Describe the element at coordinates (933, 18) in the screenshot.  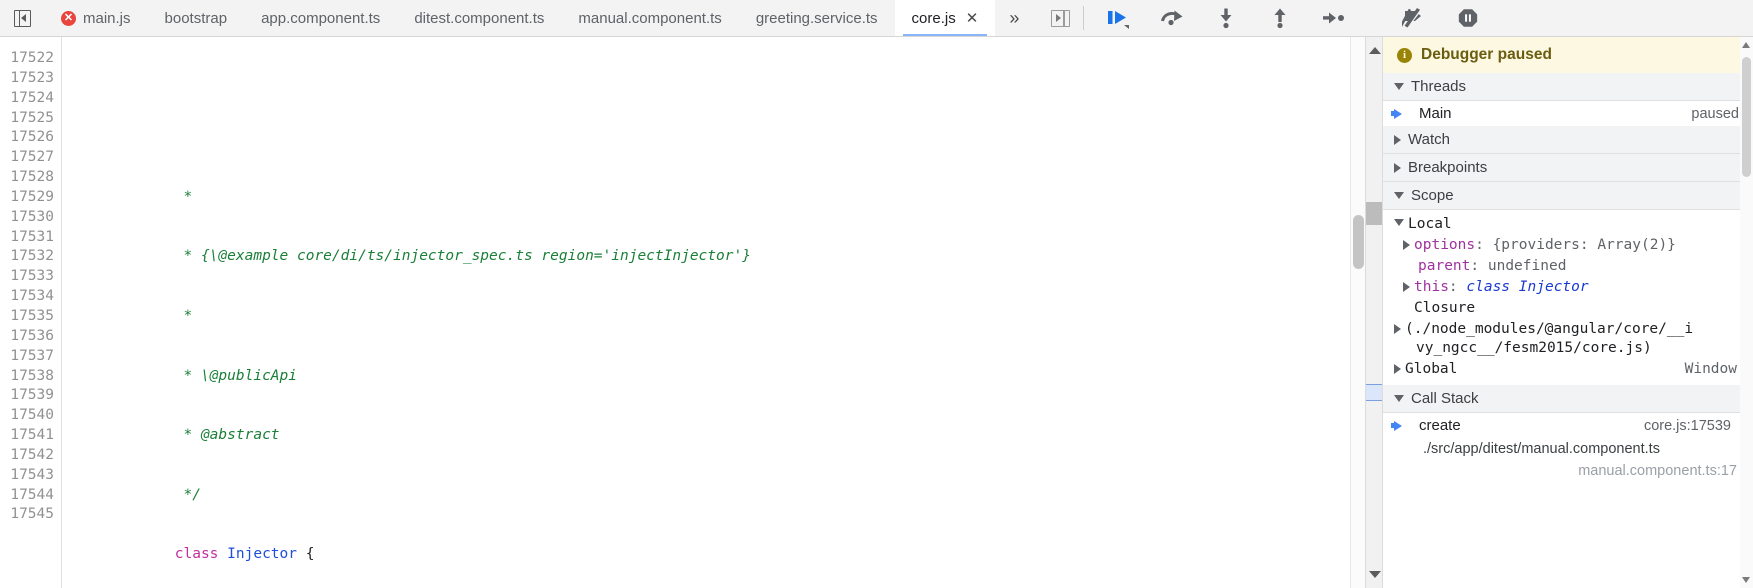
I see `tab-label: core.js` at that location.